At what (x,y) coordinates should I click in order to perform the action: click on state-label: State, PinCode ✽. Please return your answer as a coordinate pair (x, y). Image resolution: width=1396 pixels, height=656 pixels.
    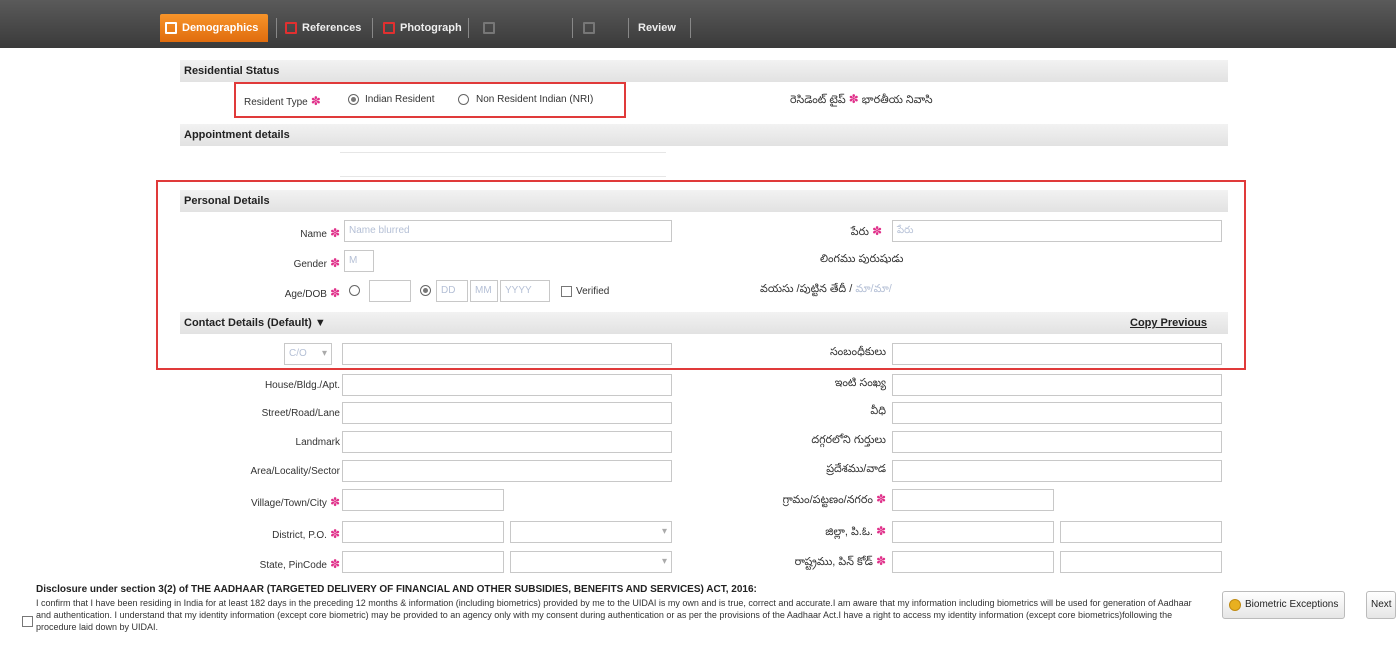
    Looking at the image, I should click on (299, 564).